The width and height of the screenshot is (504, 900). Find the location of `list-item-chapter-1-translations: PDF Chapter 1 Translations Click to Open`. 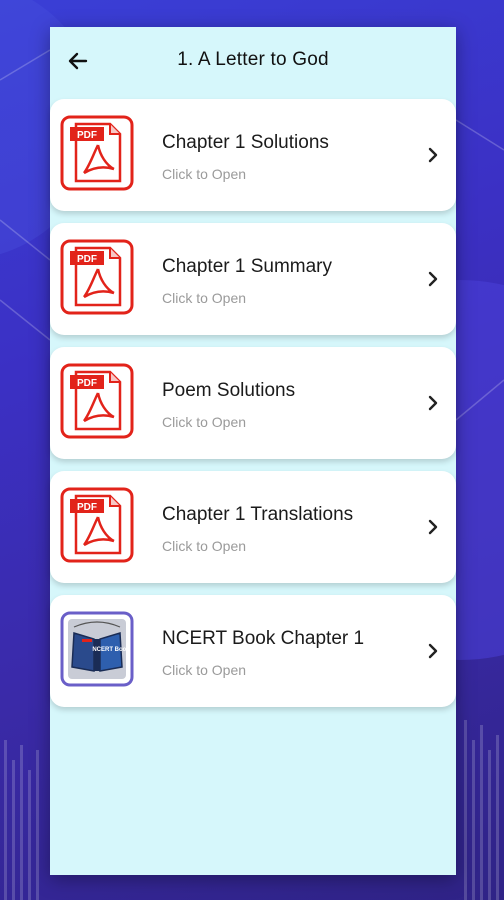

list-item-chapter-1-translations: PDF Chapter 1 Translations Click to Open is located at coordinates (253, 527).